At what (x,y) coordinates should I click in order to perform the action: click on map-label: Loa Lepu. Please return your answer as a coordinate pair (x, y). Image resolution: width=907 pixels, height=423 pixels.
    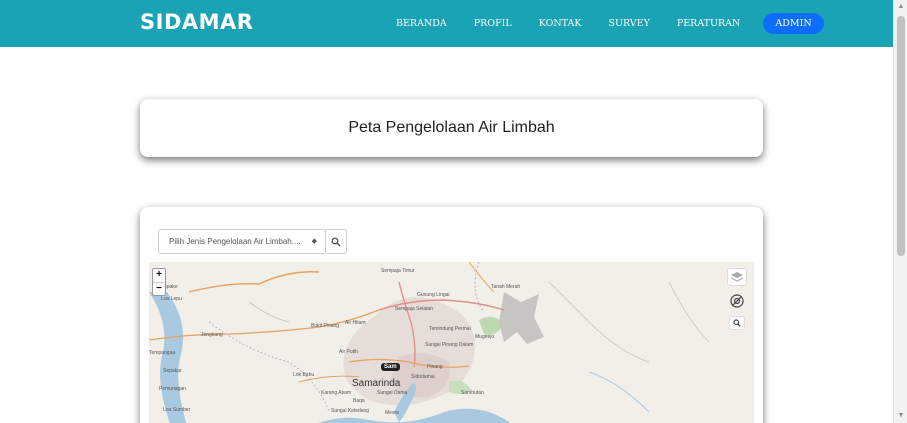
    Looking at the image, I should click on (171, 299).